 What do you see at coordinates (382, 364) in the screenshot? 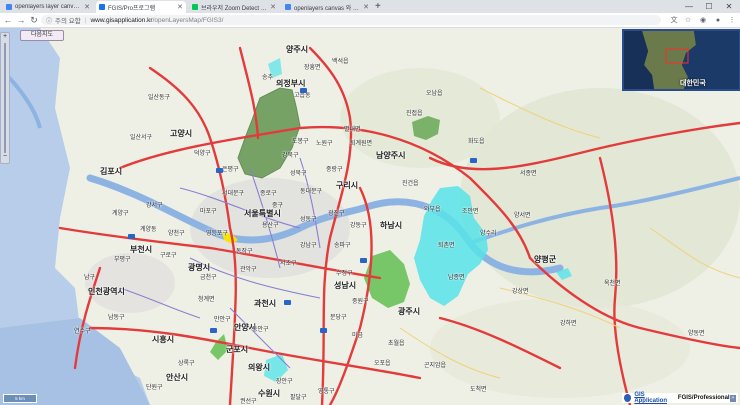
I see `district-label: 오포읍` at bounding box center [382, 364].